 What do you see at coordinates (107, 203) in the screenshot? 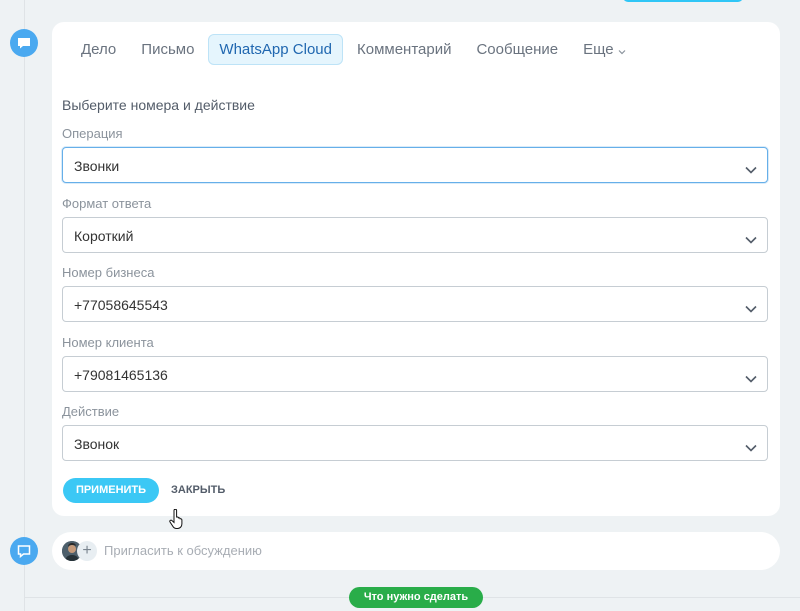
I see `response-format-label: Формат ответа` at bounding box center [107, 203].